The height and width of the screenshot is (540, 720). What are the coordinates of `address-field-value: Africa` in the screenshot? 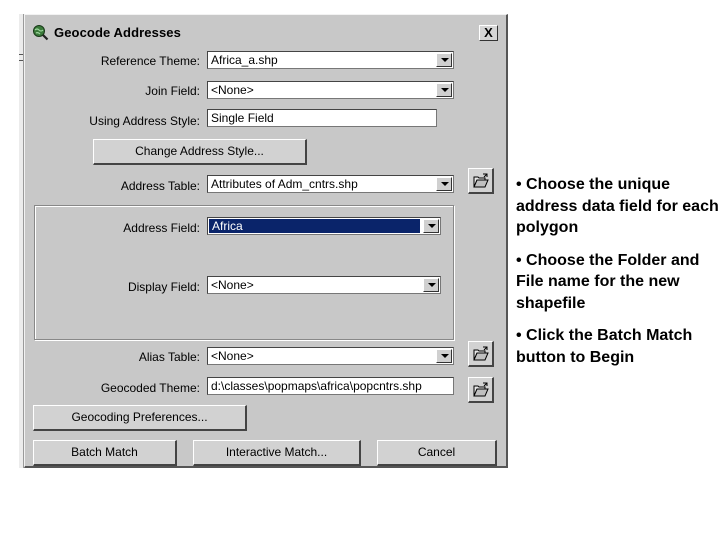 It's located at (314, 226).